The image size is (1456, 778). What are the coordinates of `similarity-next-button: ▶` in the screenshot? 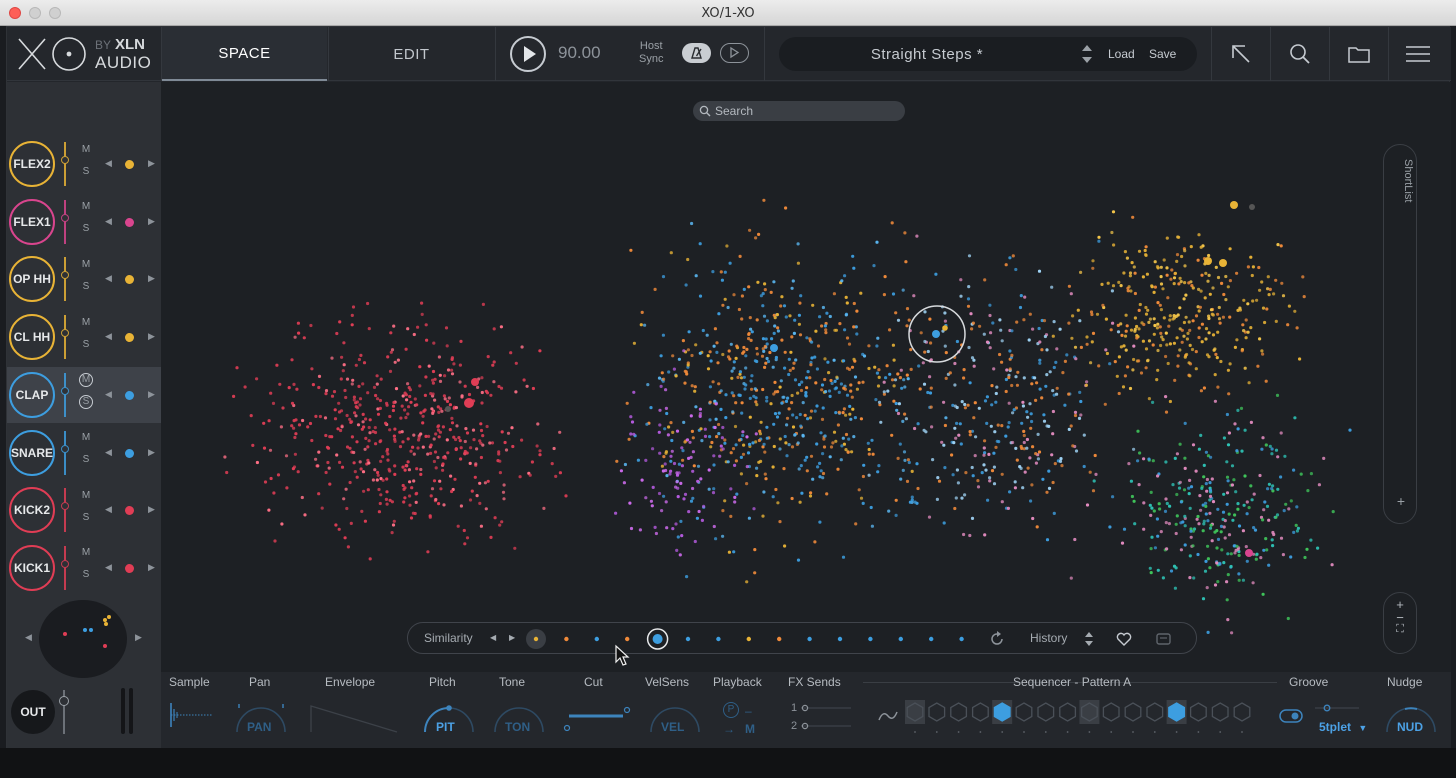 It's located at (512, 637).